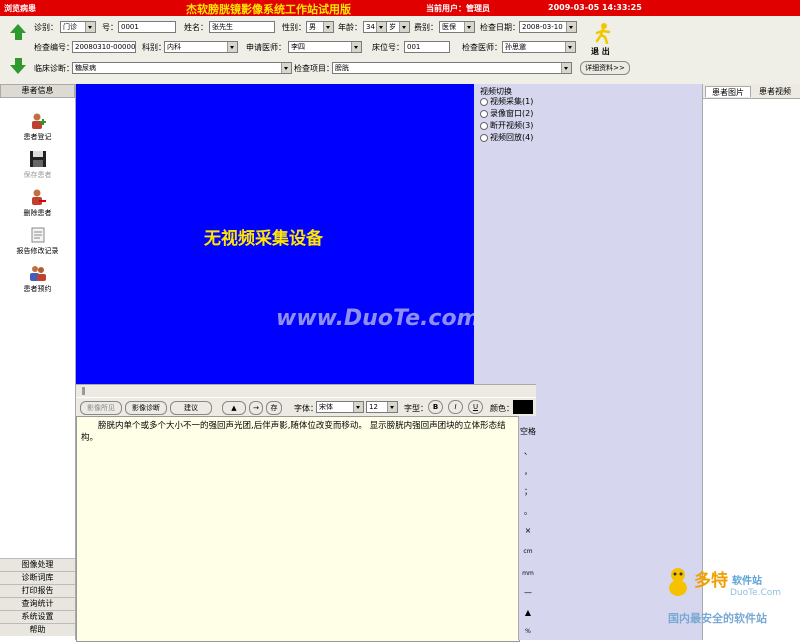 The image size is (800, 642). I want to click on suggestion-button: 建议, so click(191, 408).